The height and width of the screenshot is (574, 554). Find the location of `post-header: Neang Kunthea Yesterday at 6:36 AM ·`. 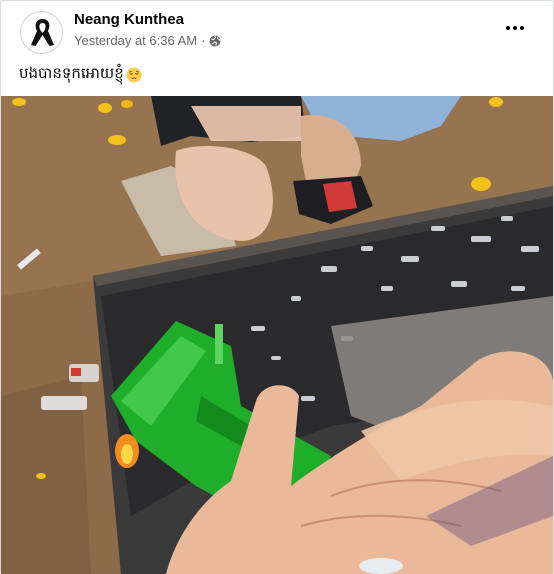

post-header: Neang Kunthea Yesterday at 6:36 AM · is located at coordinates (277, 32).